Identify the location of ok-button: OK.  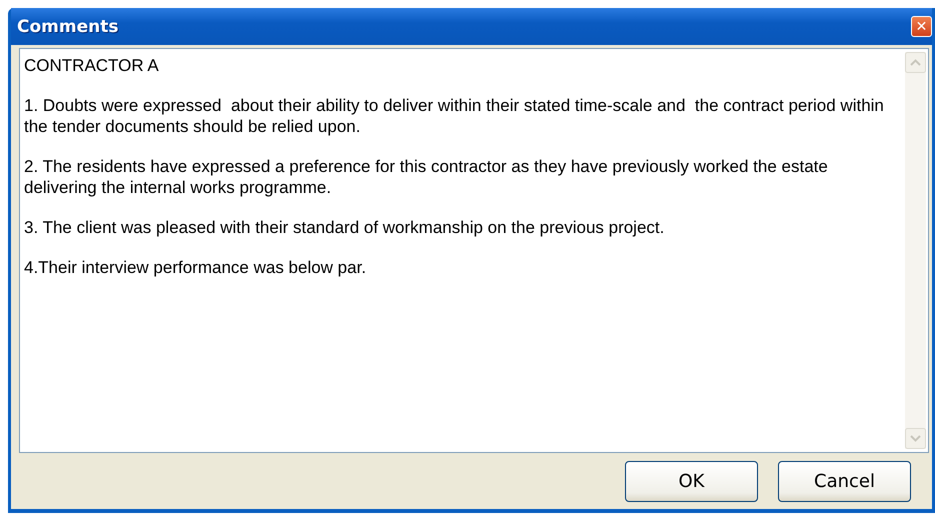
(691, 481).